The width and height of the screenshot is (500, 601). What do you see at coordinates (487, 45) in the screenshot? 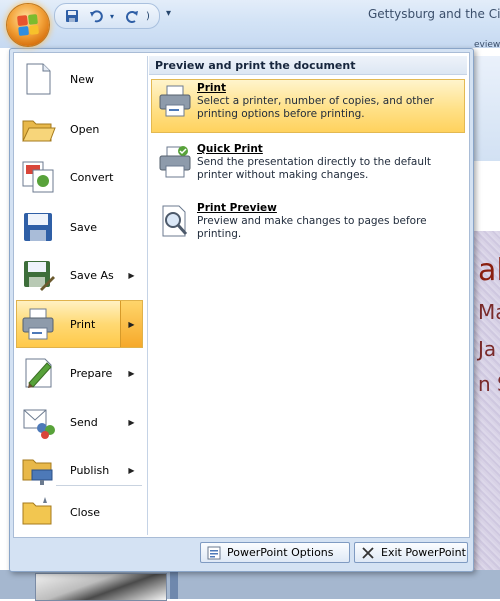
I see `tab-review-fragment: eview` at bounding box center [487, 45].